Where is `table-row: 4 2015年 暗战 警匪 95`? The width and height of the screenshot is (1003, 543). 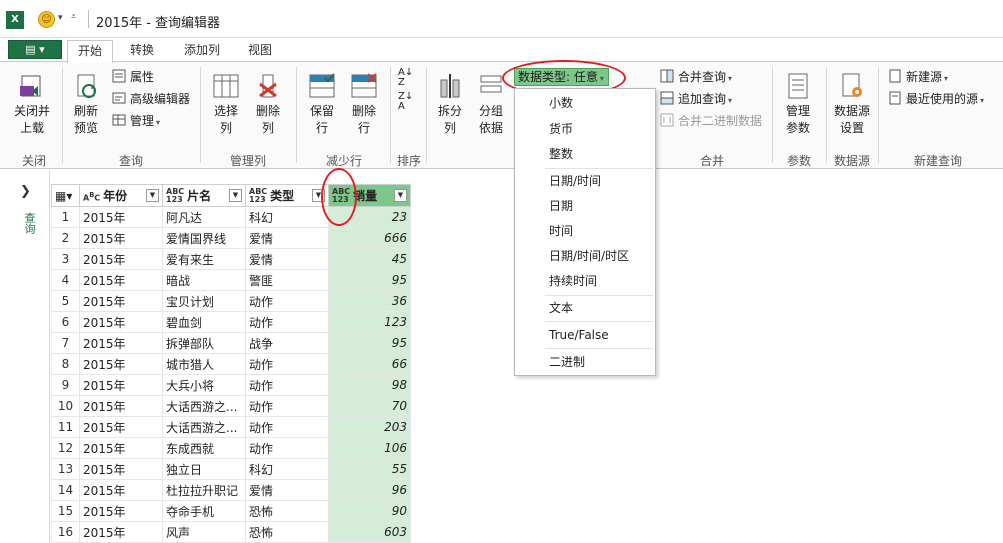 table-row: 4 2015年 暗战 警匪 95 is located at coordinates (231, 280).